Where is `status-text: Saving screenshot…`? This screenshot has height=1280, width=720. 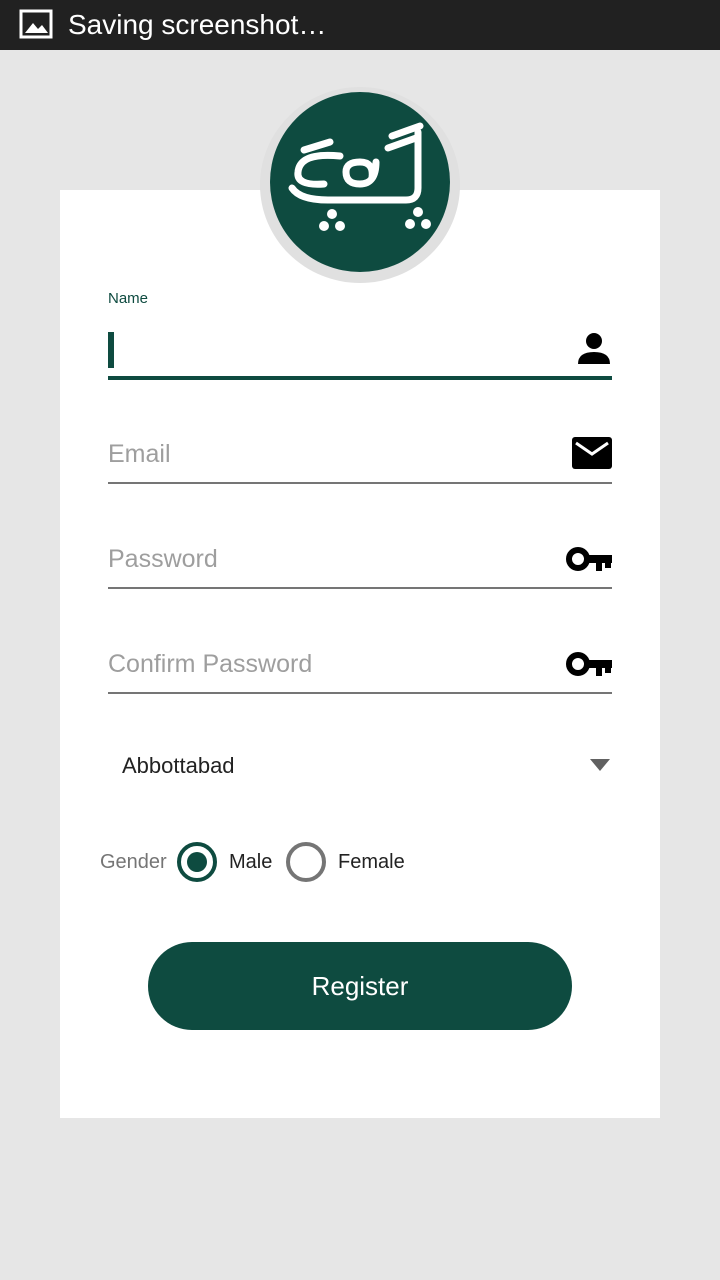 status-text: Saving screenshot… is located at coordinates (197, 24).